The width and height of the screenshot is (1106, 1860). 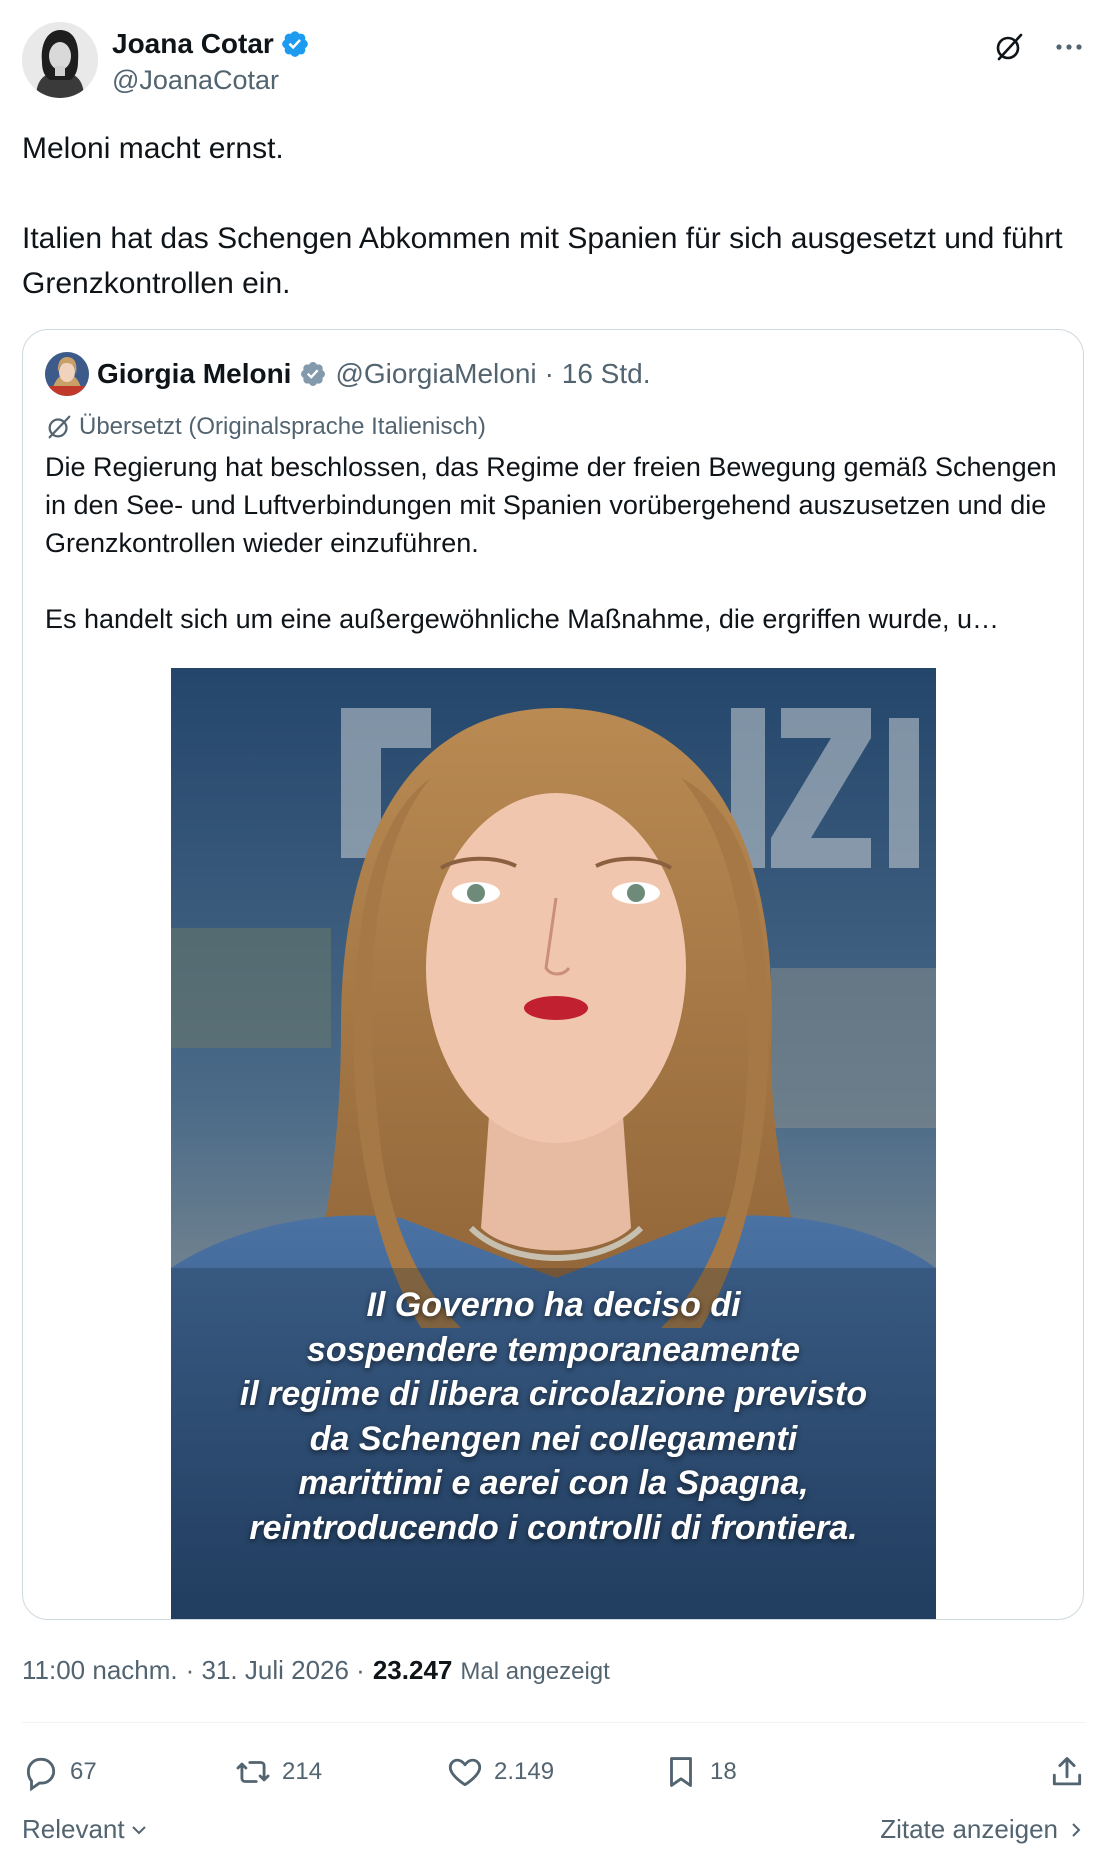 I want to click on overlay-line: marittimi e aerei con la Spagna,, so click(x=553, y=1483).